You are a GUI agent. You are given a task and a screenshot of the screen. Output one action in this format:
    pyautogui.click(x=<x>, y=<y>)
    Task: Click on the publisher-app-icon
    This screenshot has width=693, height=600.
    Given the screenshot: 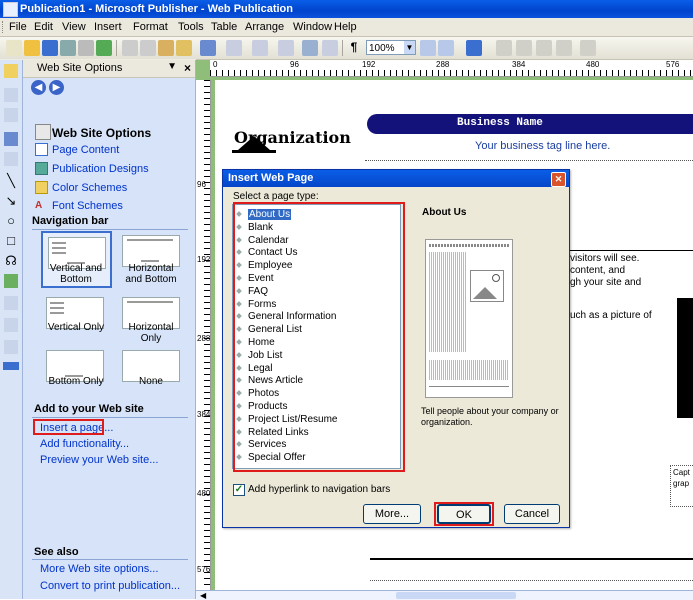 What is the action you would take?
    pyautogui.click(x=10, y=9)
    